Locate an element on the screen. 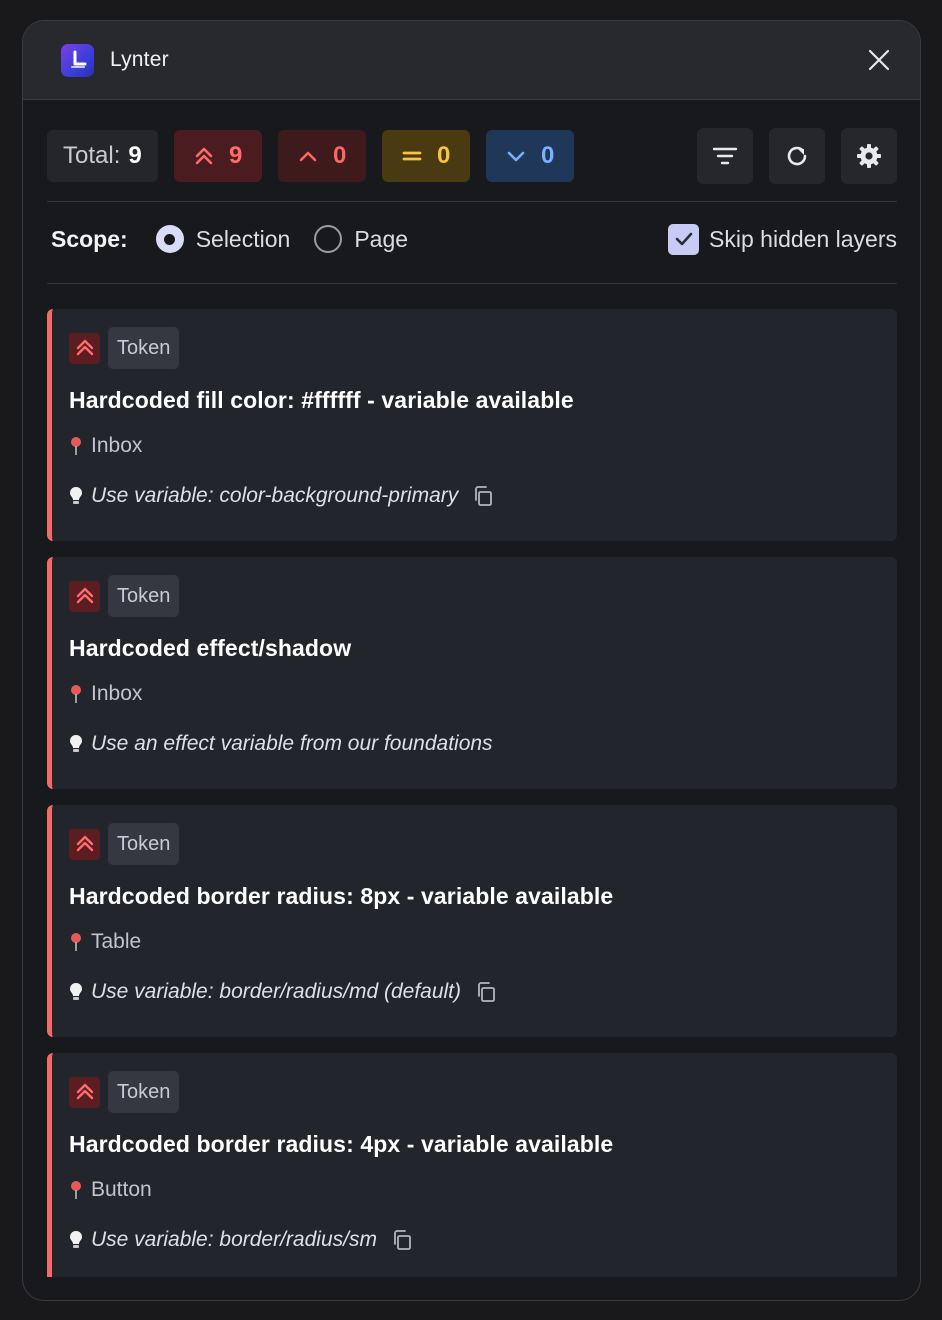  issue-location-text: Button is located at coordinates (121, 1189).